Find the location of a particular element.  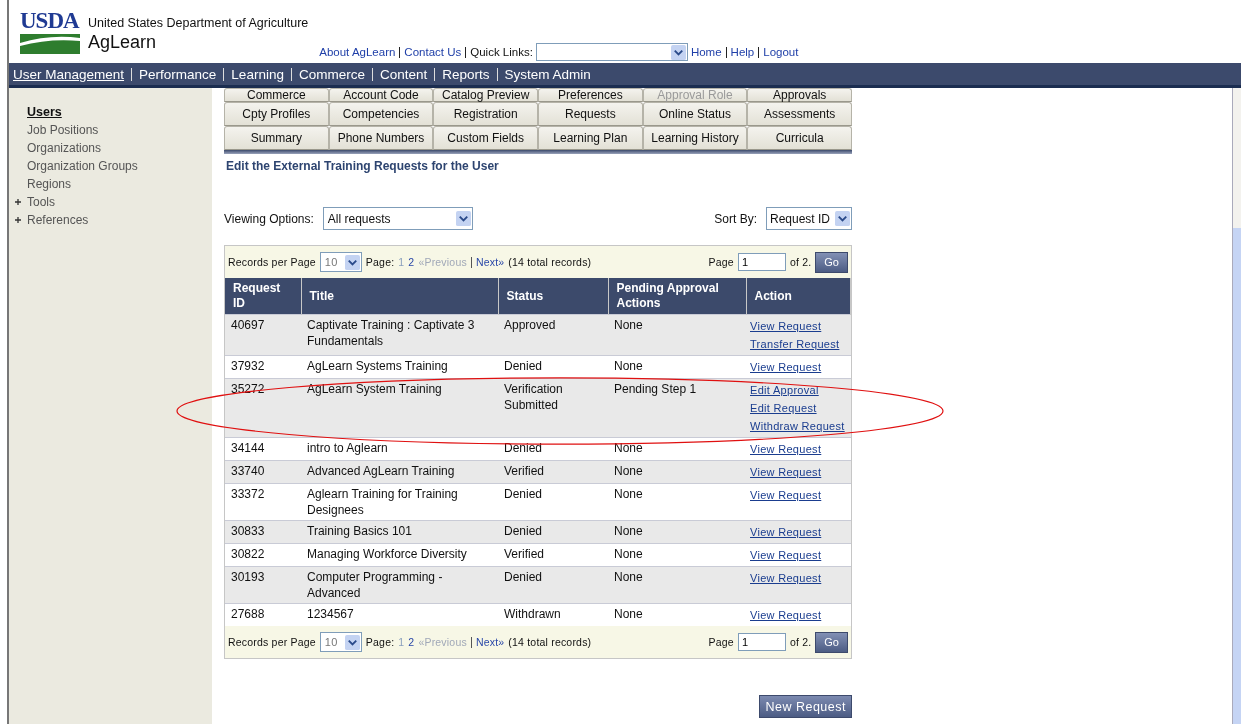

table-cell: 34144 is located at coordinates (248, 448).